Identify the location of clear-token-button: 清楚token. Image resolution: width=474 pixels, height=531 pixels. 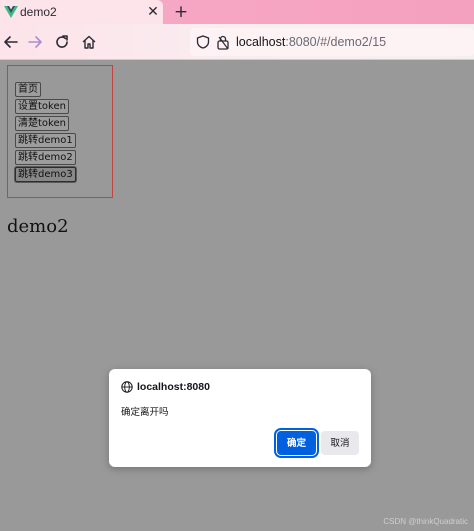
(42, 123).